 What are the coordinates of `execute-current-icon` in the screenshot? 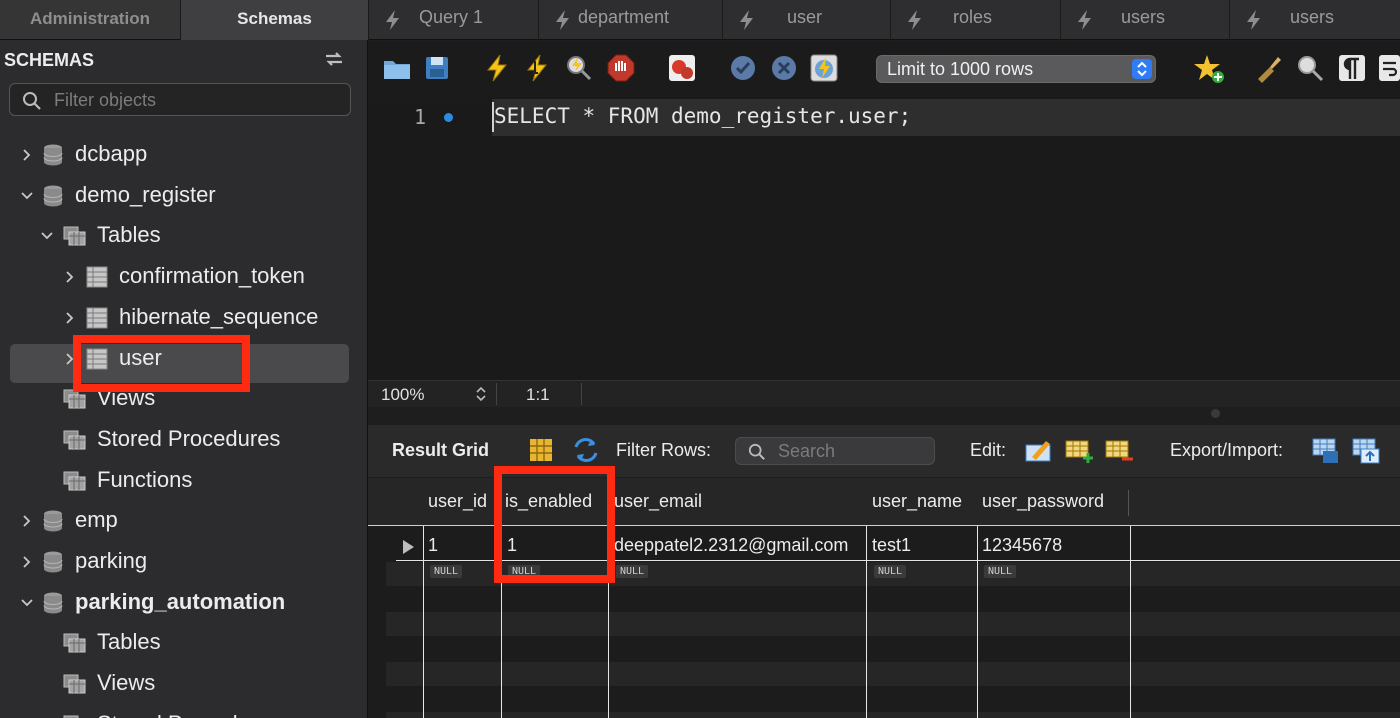 It's located at (537, 68).